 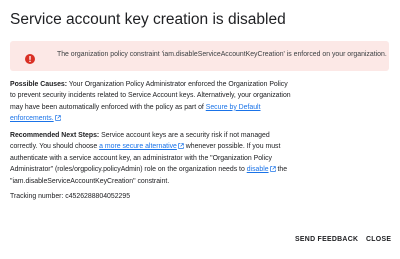 I want to click on disable-constraint-link: disable, so click(x=258, y=169).